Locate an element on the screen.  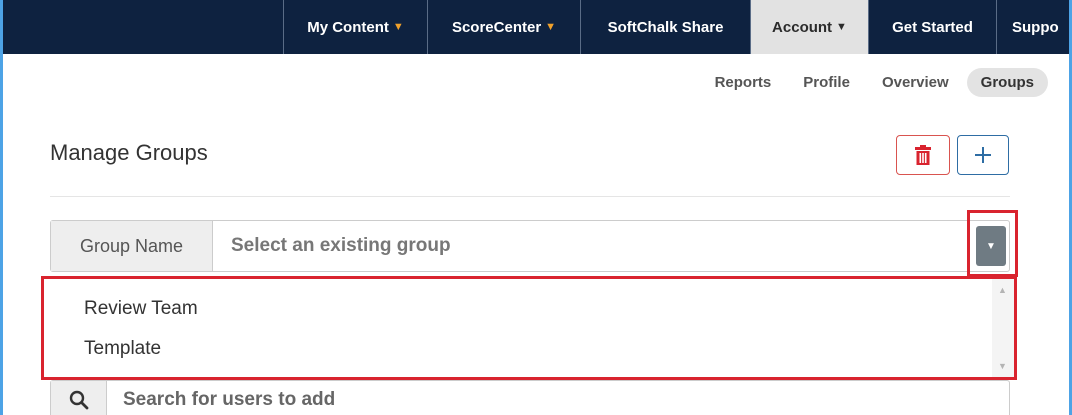
nav-tab-label: Get Started is located at coordinates (932, 27).